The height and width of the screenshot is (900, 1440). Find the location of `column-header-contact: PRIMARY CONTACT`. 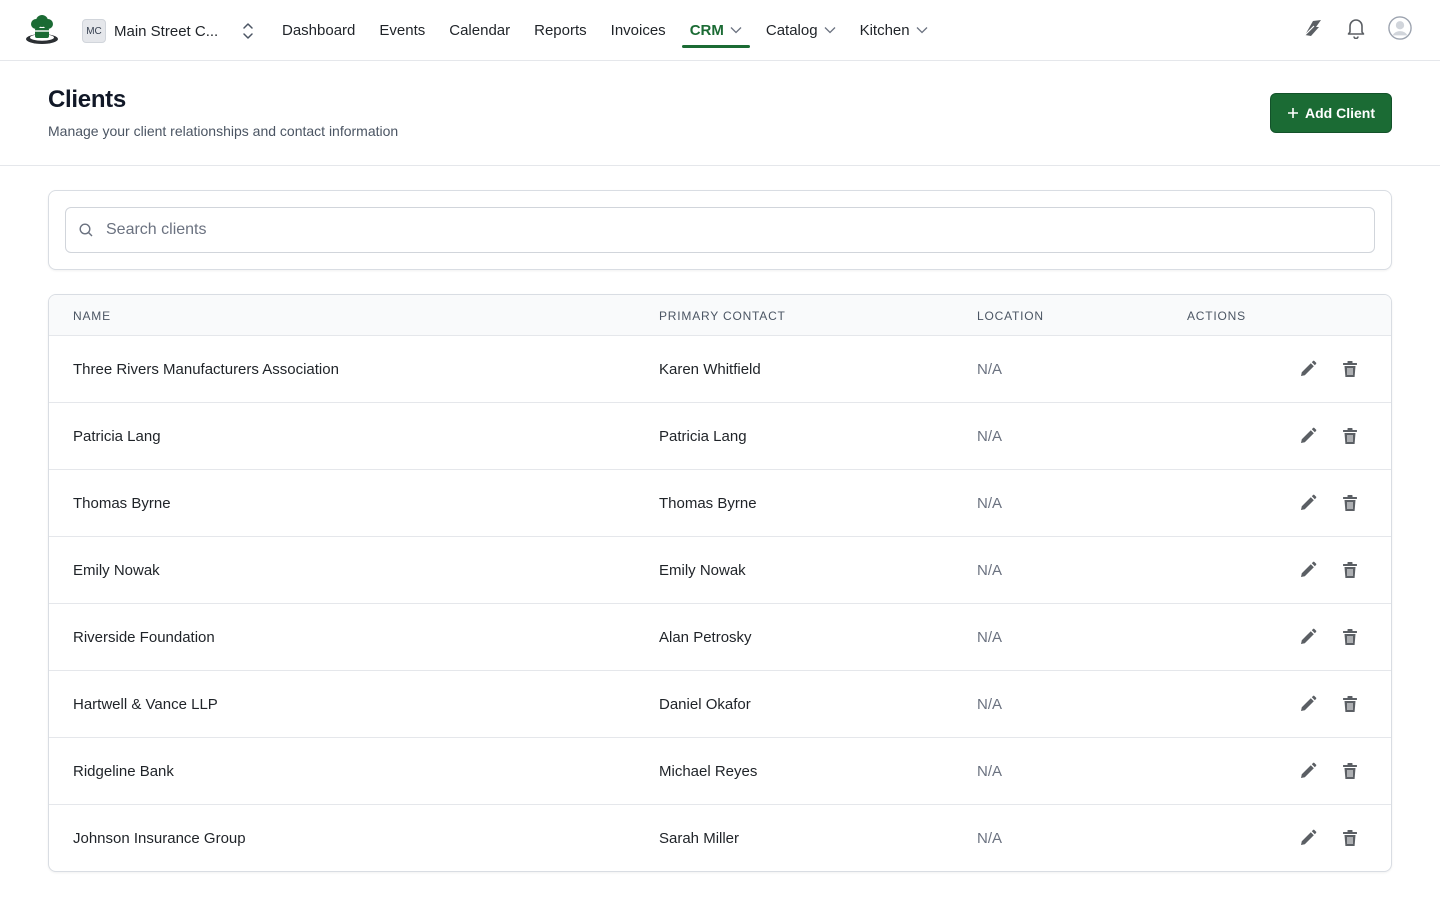

column-header-contact: PRIMARY CONTACT is located at coordinates (722, 316).